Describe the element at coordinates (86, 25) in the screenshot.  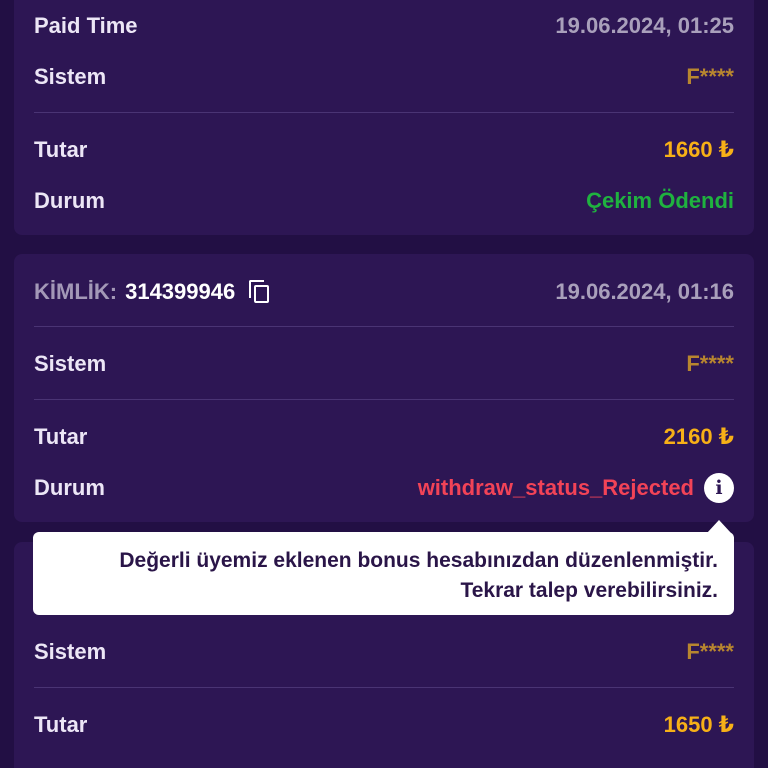
I see `paid-time-label: Paid Time` at that location.